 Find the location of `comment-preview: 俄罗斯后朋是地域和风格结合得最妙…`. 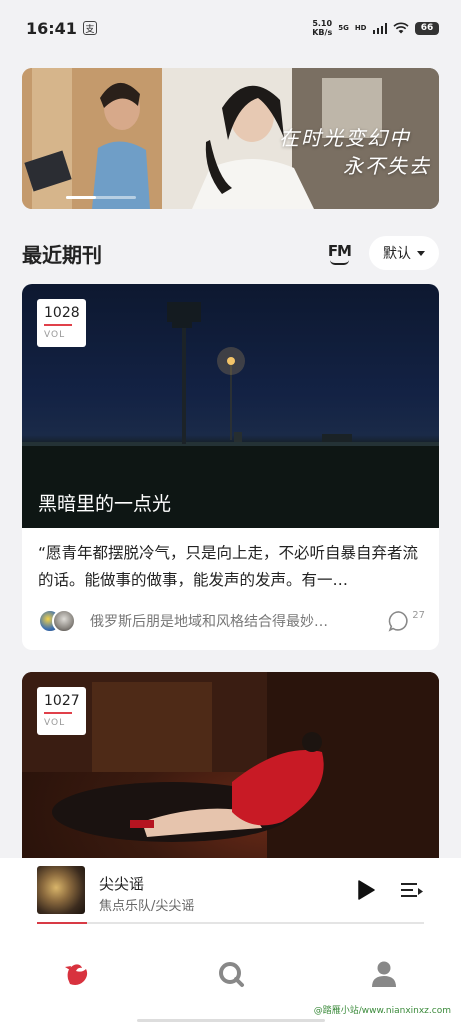

comment-preview: 俄罗斯后朋是地域和风格结合得最妙… is located at coordinates (209, 622).